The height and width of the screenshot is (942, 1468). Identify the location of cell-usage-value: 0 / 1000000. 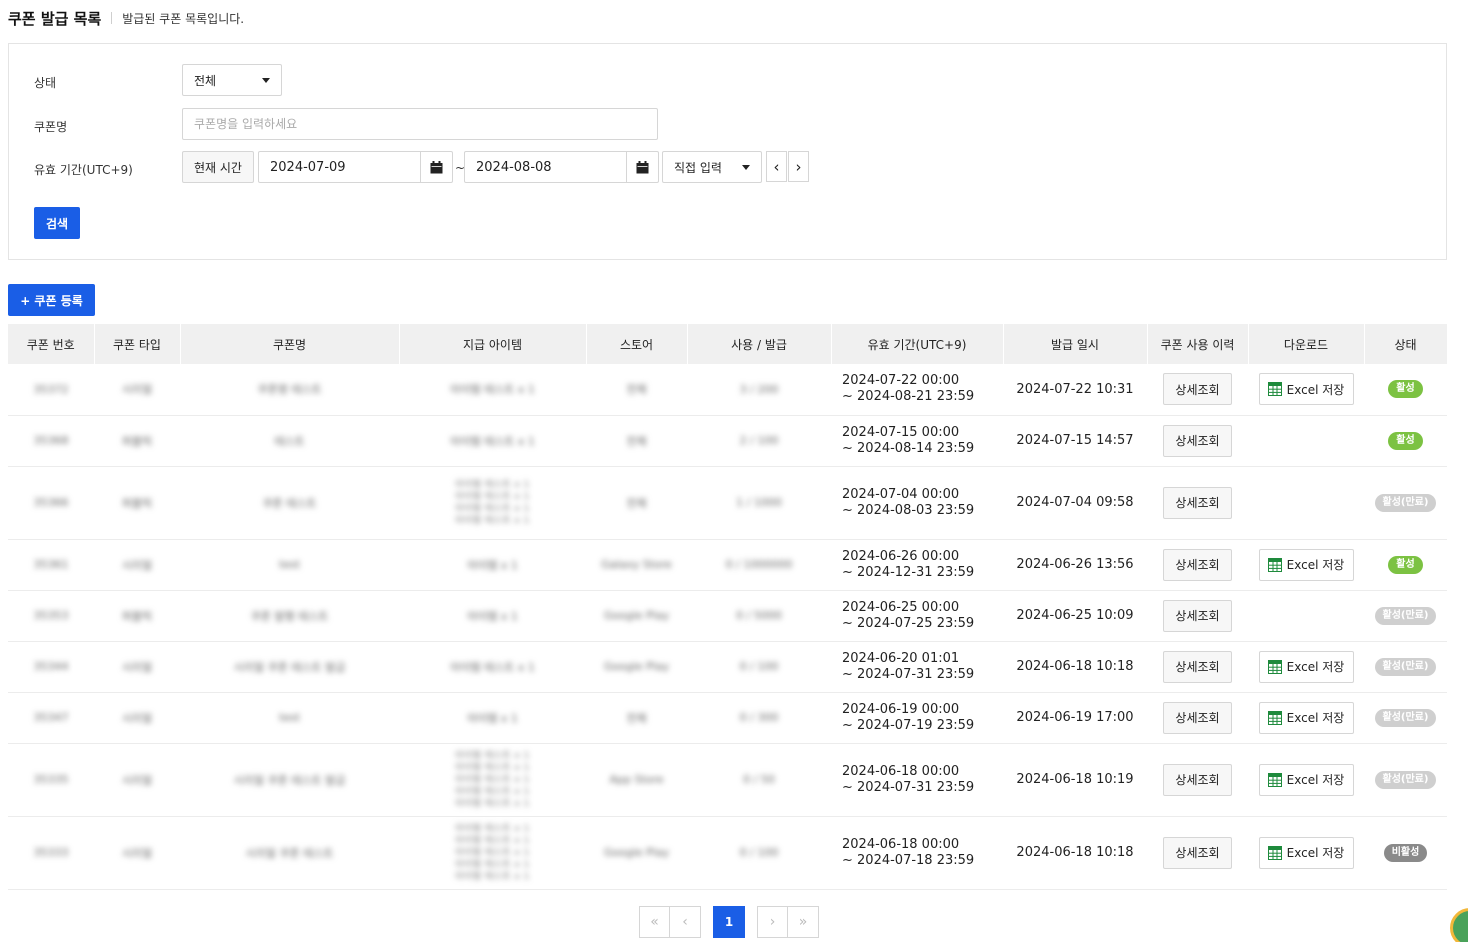
(759, 564).